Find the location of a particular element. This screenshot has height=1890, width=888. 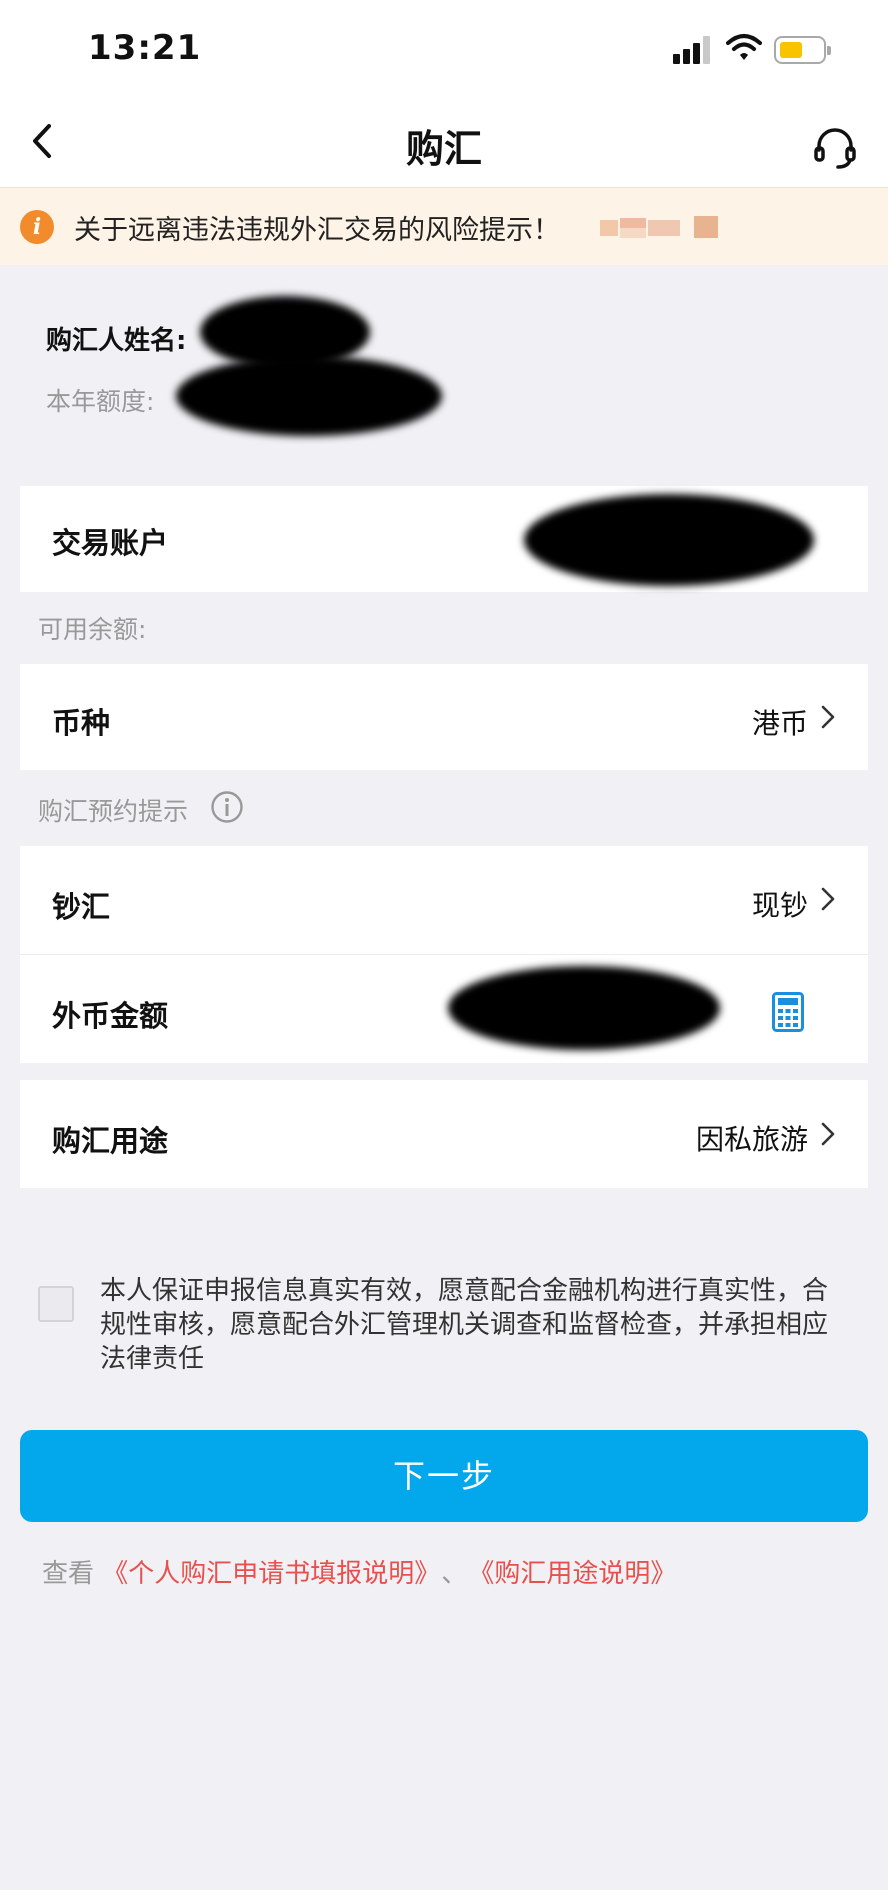

headset-icon is located at coordinates (835, 148).